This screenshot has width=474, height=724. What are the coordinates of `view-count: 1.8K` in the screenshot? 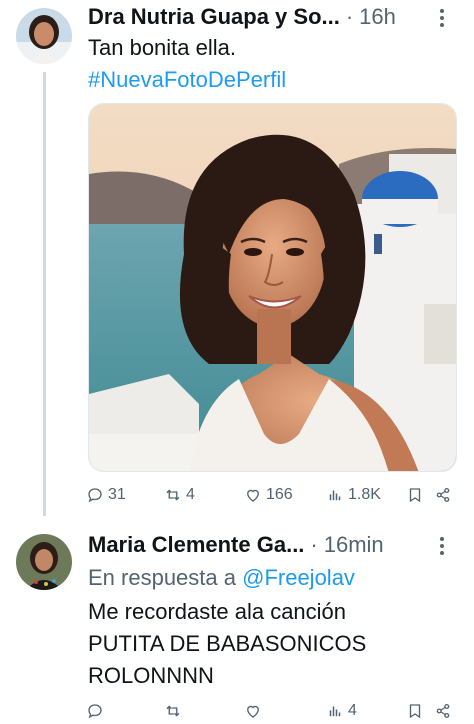 It's located at (364, 494).